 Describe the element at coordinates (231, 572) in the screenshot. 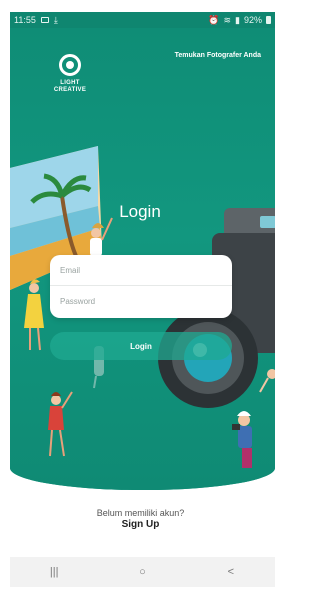

I see `back-button: <` at that location.